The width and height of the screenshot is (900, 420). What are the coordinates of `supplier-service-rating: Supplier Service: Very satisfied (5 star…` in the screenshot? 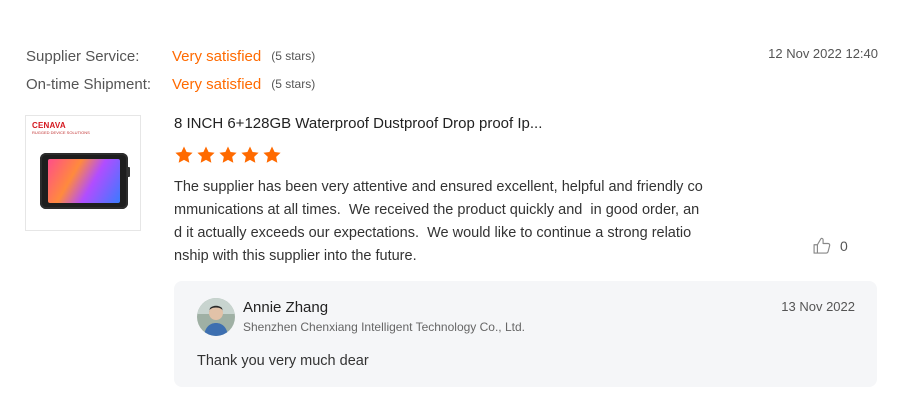 It's located at (170, 56).